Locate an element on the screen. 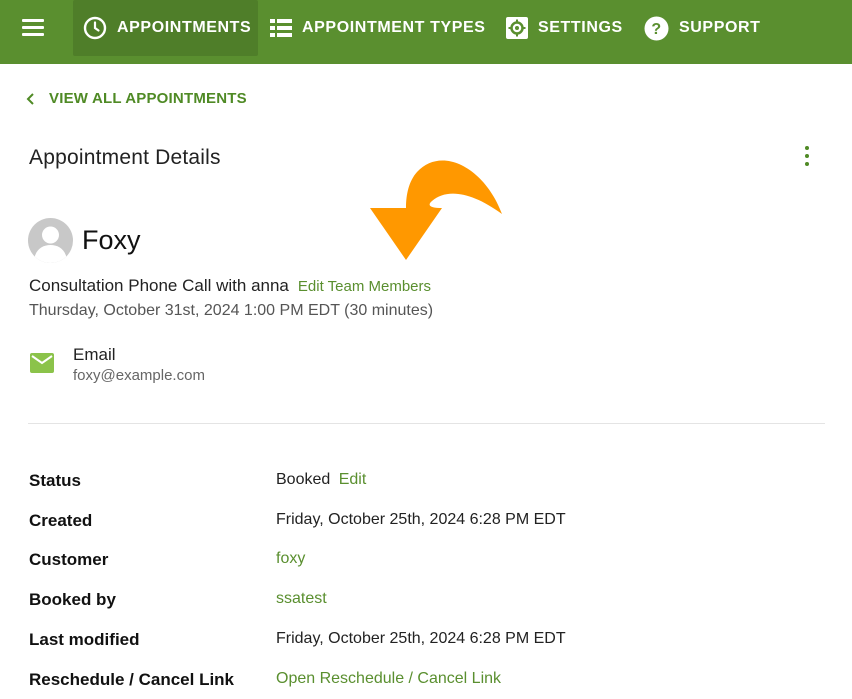 The height and width of the screenshot is (699, 852). customer-label: Customer is located at coordinates (69, 559).